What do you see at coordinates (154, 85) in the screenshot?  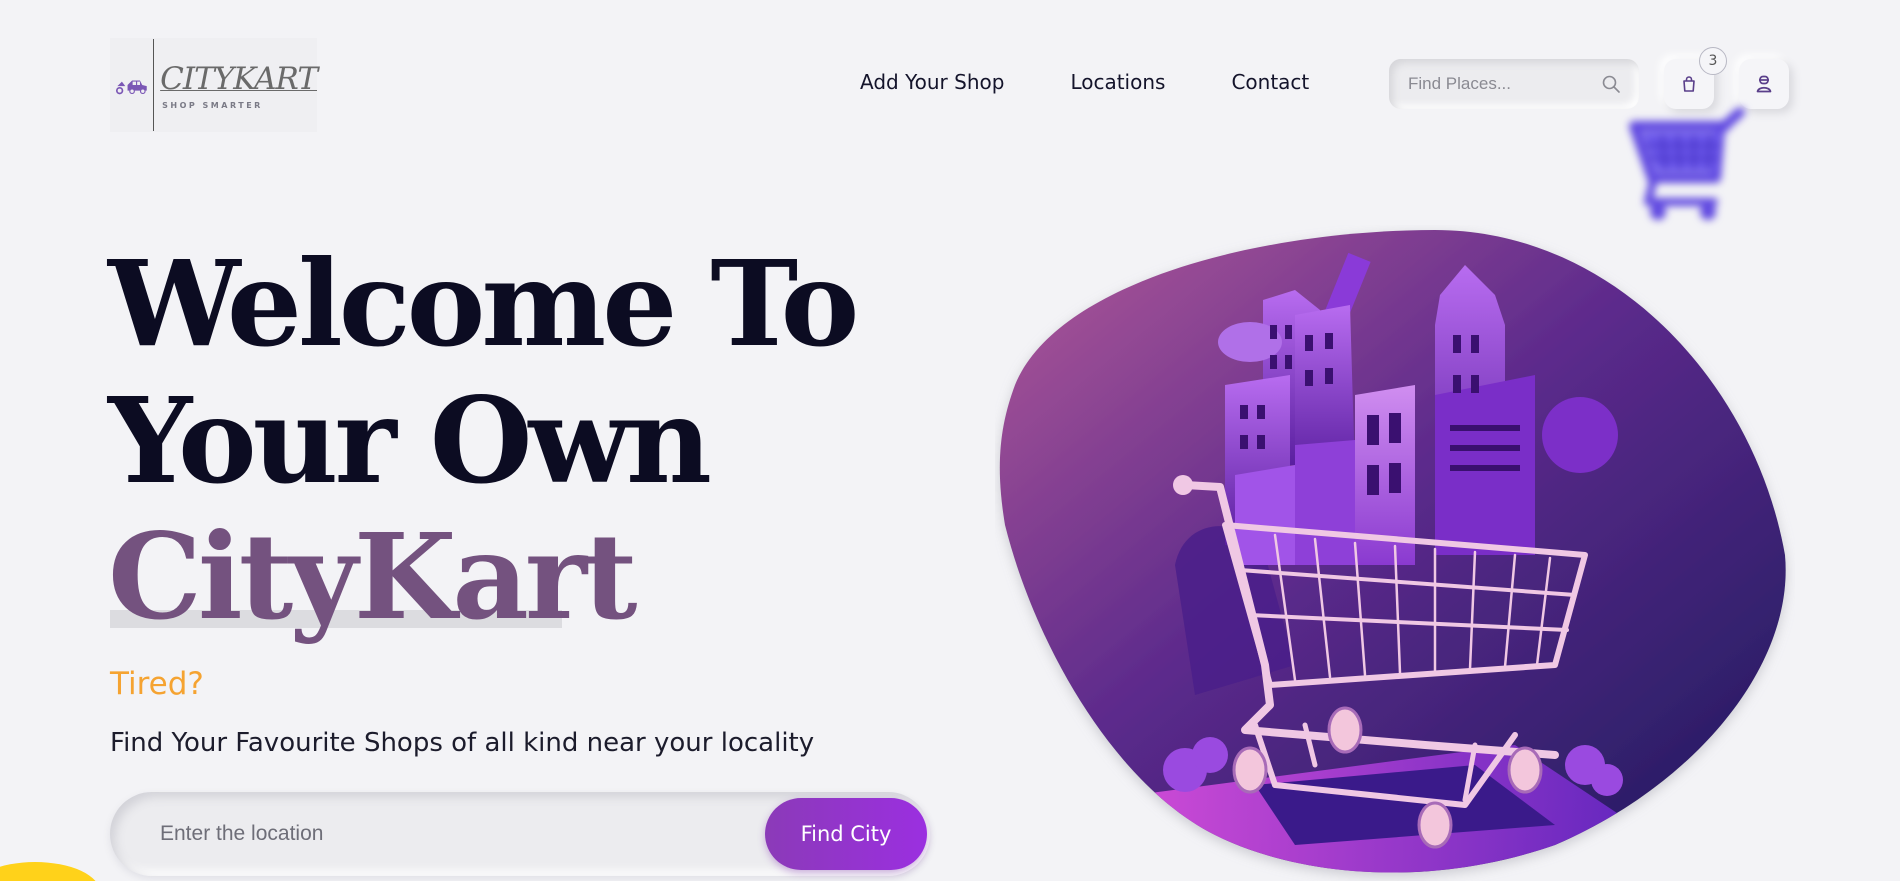 I see `logo-divider` at bounding box center [154, 85].